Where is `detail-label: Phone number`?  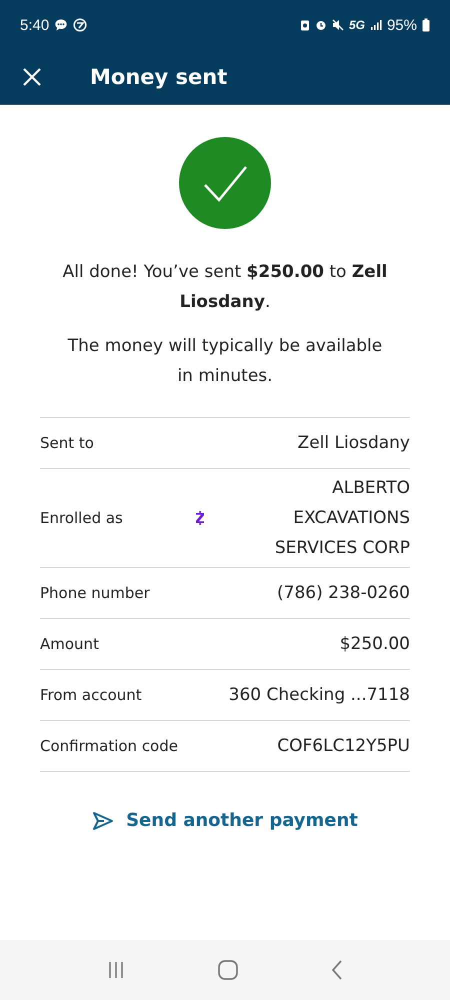 detail-label: Phone number is located at coordinates (95, 593).